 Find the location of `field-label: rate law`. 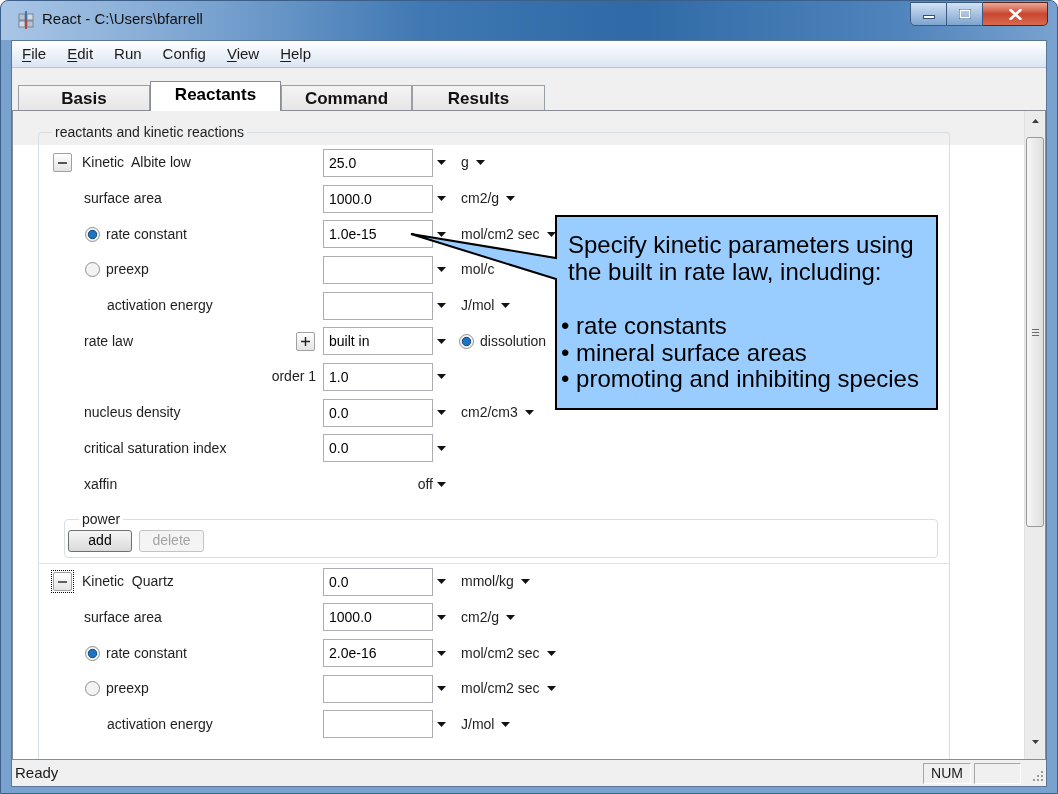

field-label: rate law is located at coordinates (109, 341).